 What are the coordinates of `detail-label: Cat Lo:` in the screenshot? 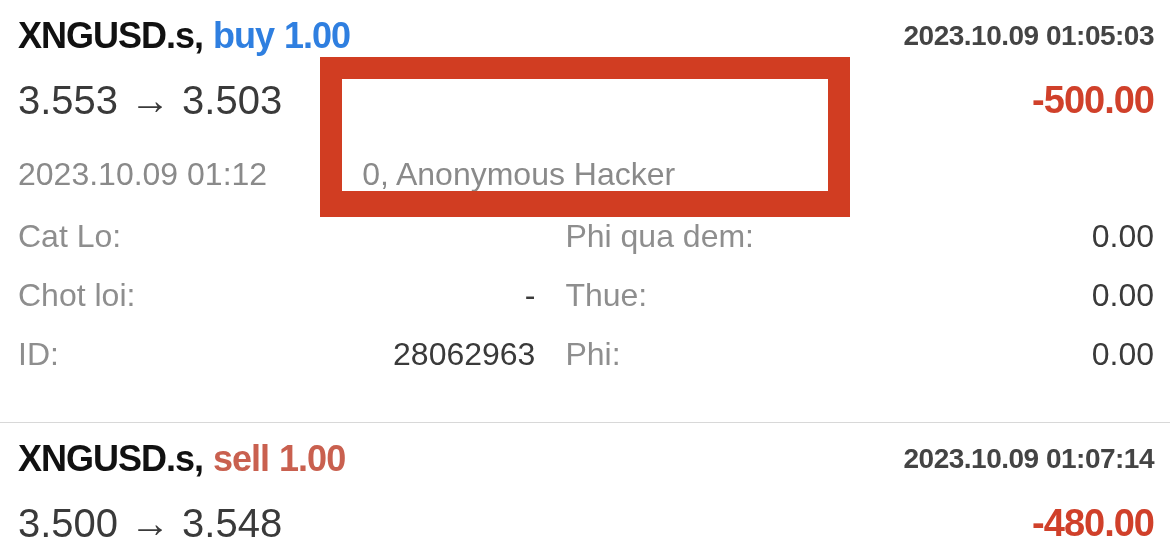 It's located at (70, 236).